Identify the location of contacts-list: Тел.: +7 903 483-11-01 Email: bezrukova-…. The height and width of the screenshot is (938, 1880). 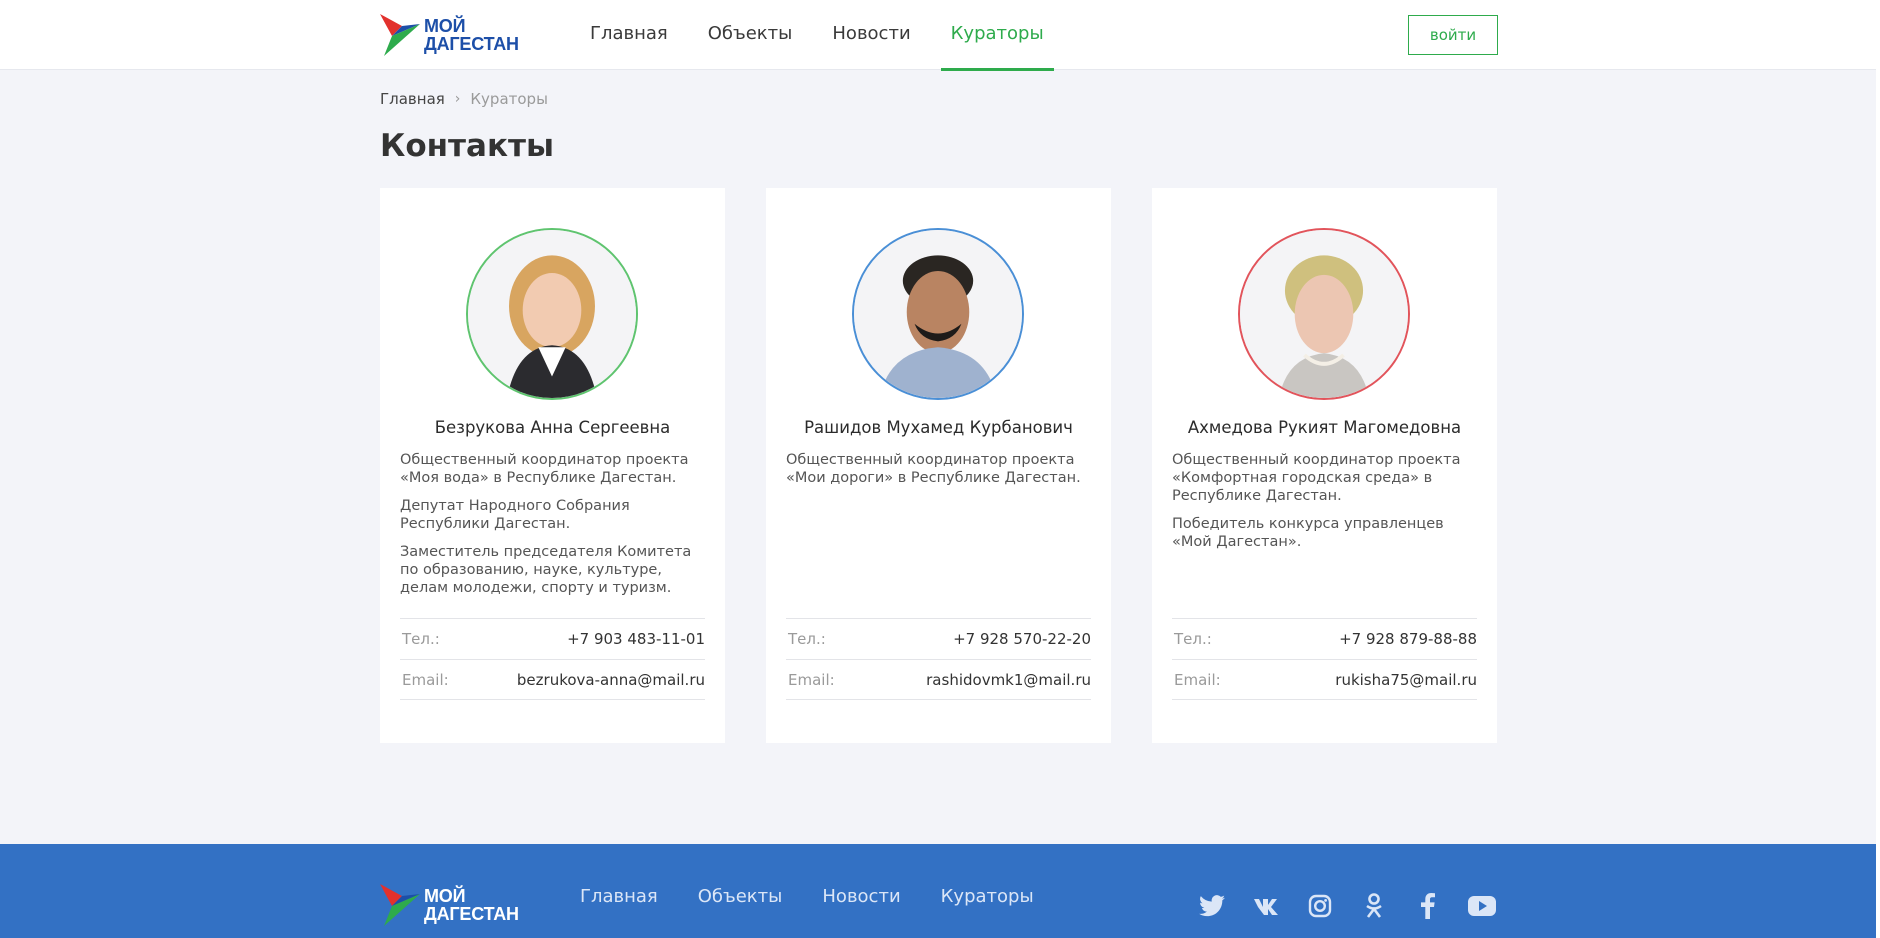
(552, 659).